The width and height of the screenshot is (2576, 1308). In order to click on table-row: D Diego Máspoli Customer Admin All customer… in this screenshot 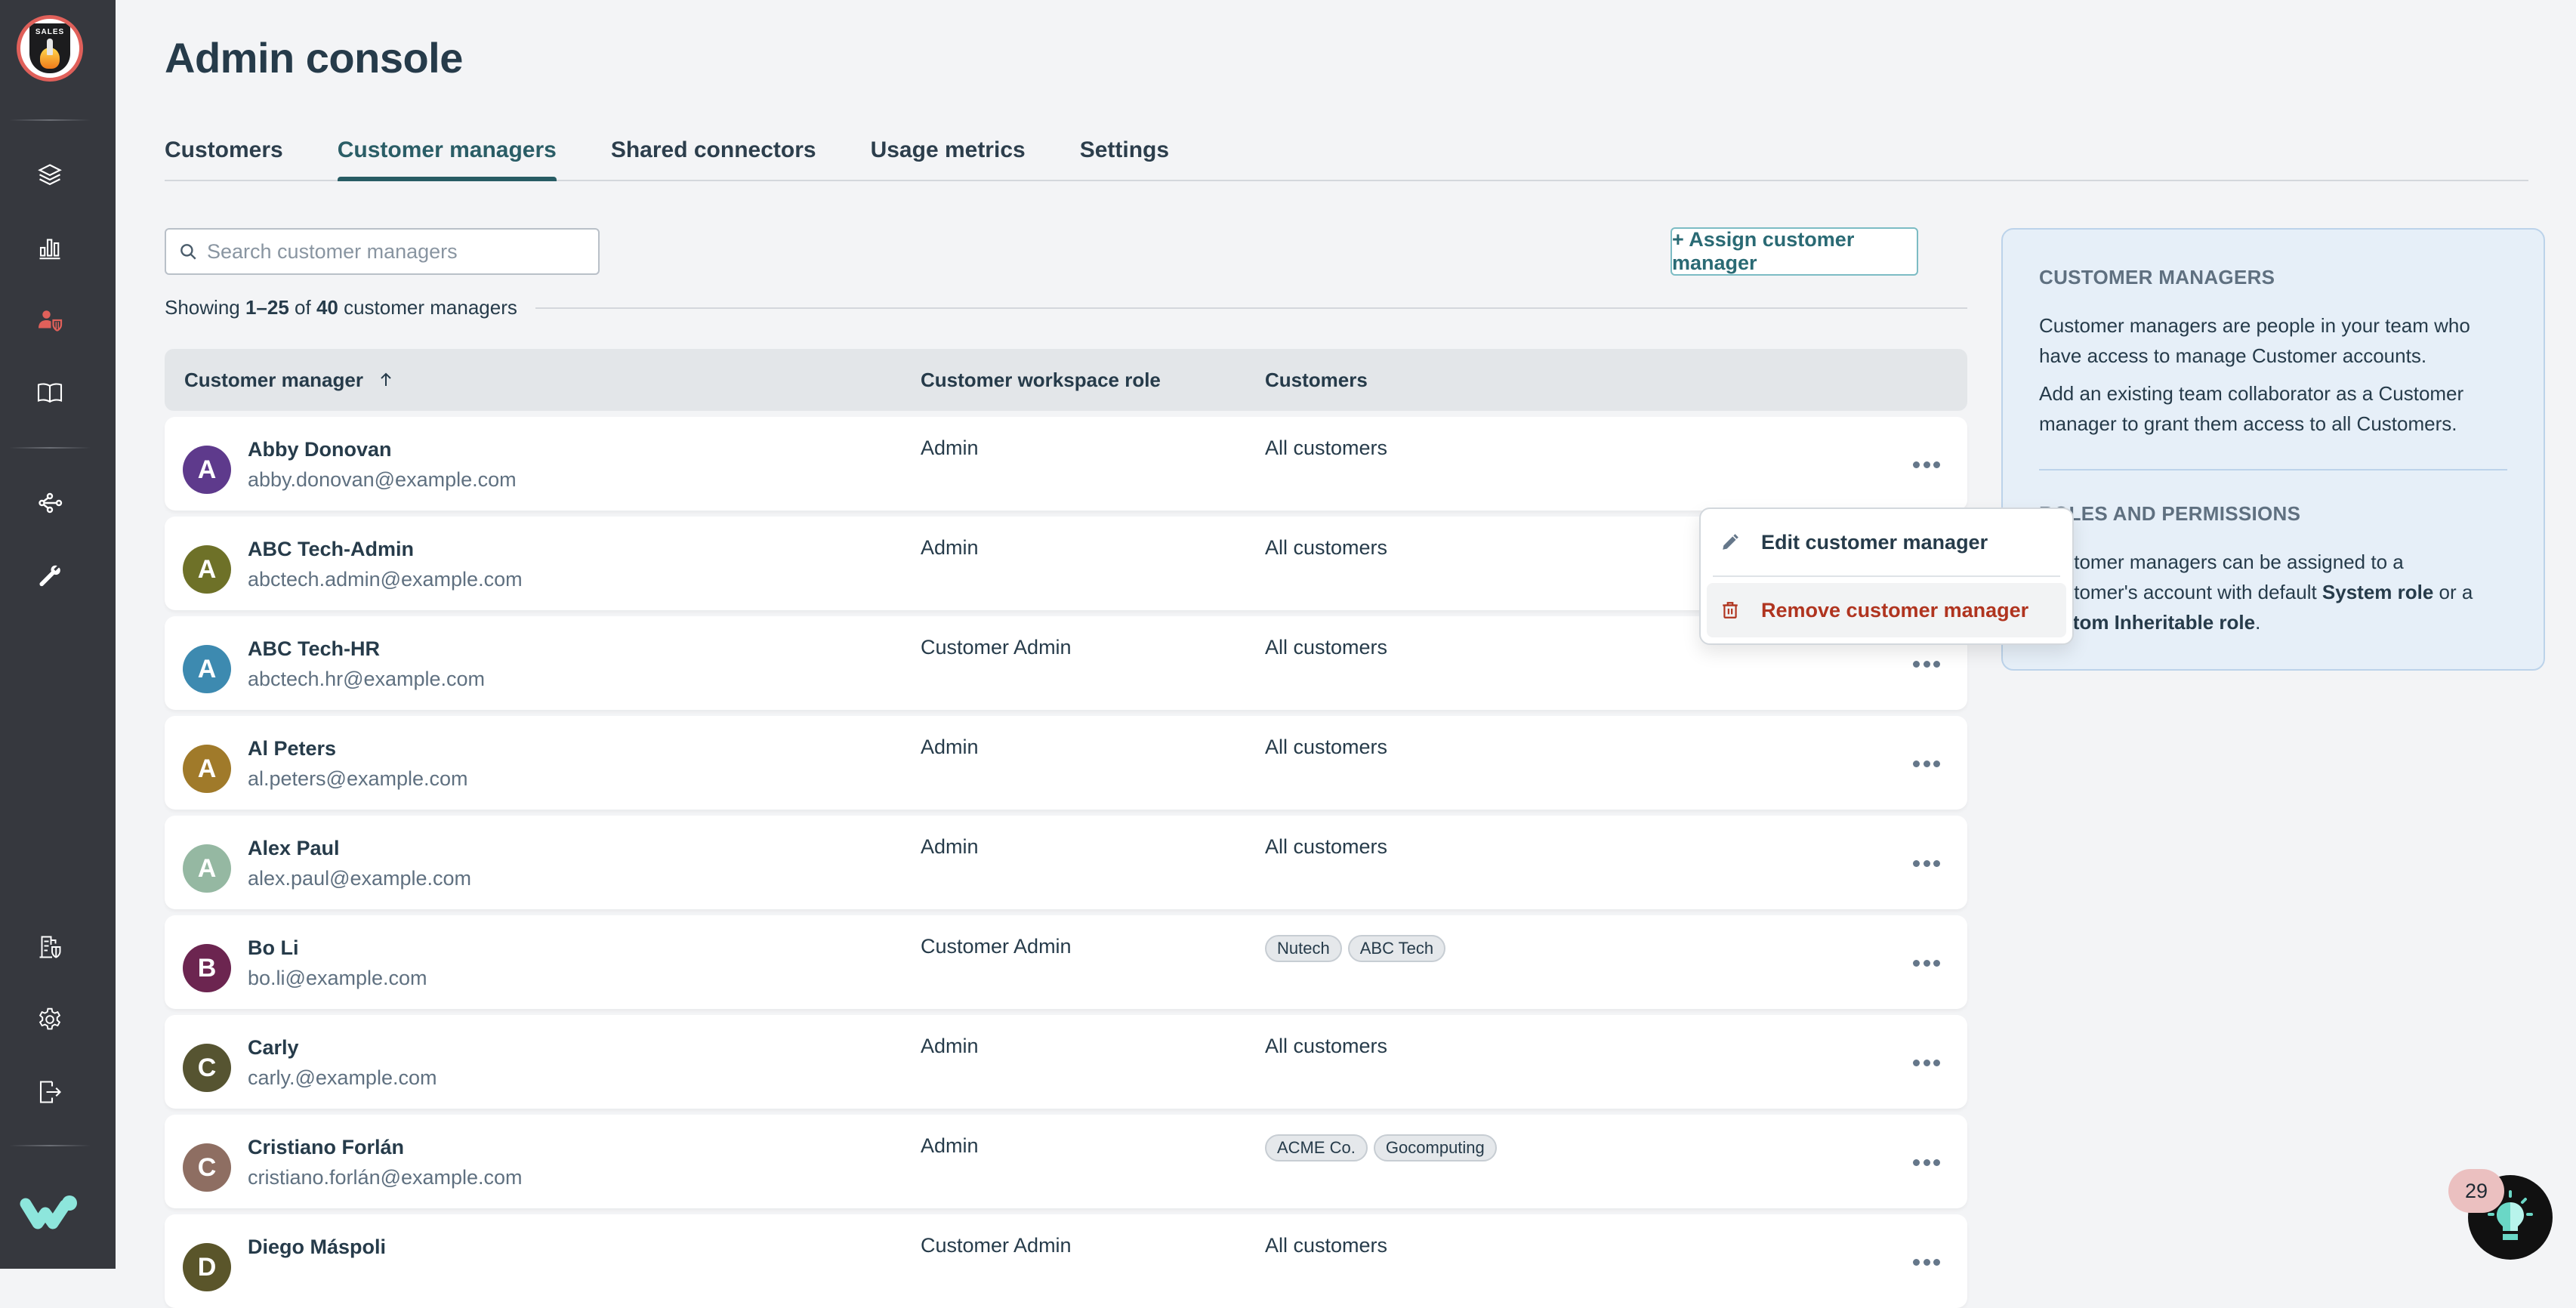, I will do `click(1066, 1261)`.